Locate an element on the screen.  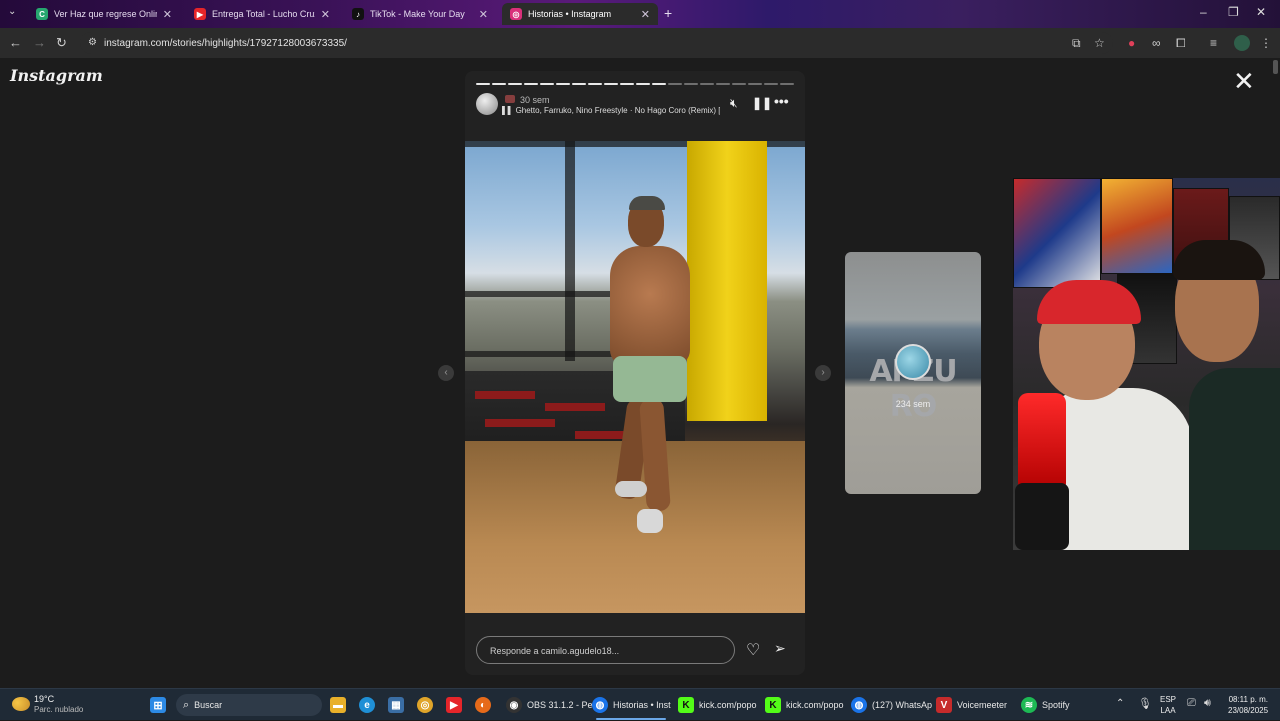
new-tab-button: + is located at coordinates (668, 13).